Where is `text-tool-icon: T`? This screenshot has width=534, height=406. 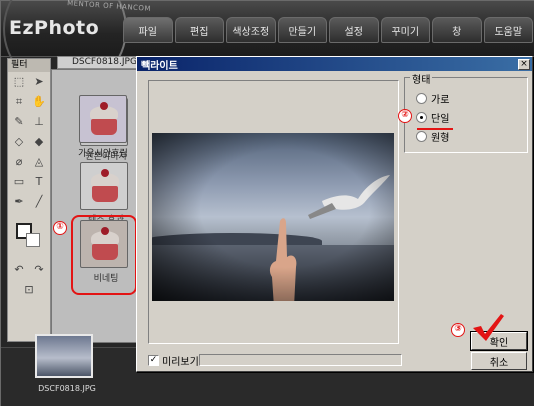 text-tool-icon: T is located at coordinates (39, 182).